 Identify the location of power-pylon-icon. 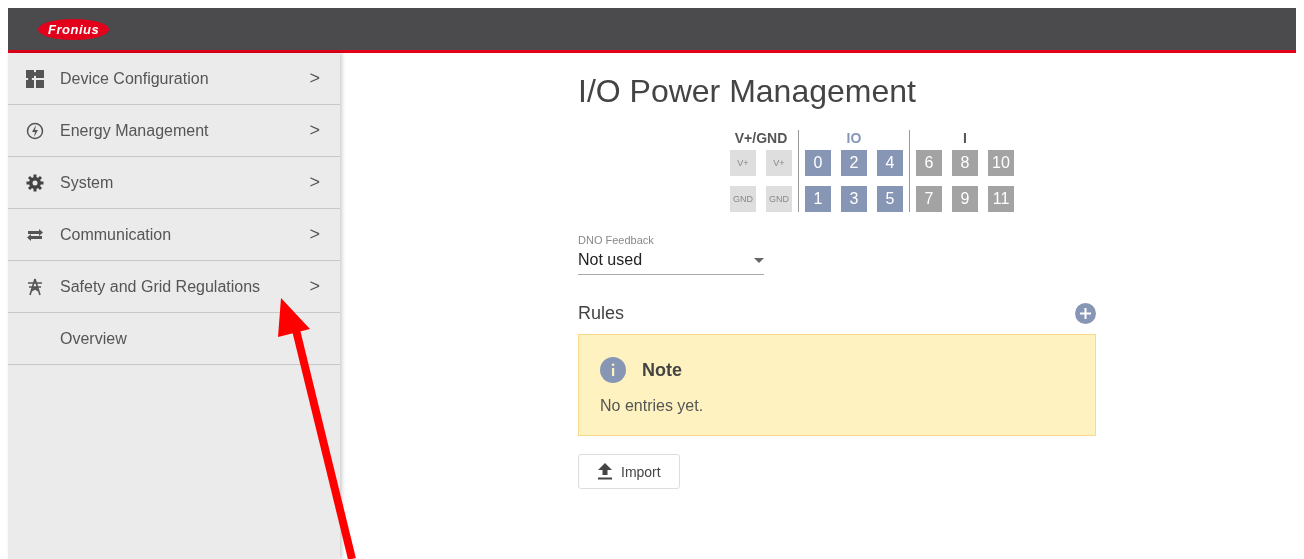
(35, 286).